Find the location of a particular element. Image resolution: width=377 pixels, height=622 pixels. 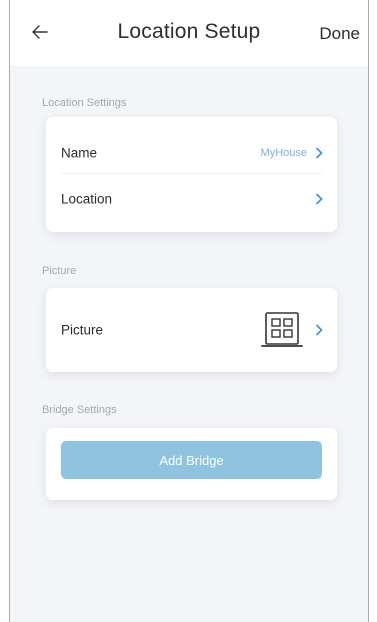

picture-card: Picture is located at coordinates (191, 330).